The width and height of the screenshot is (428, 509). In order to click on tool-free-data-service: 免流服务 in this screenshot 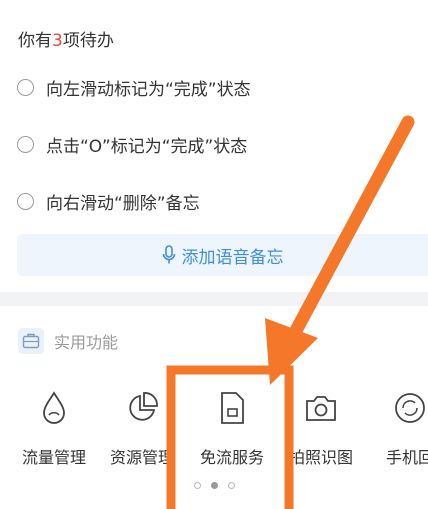, I will do `click(232, 426)`.